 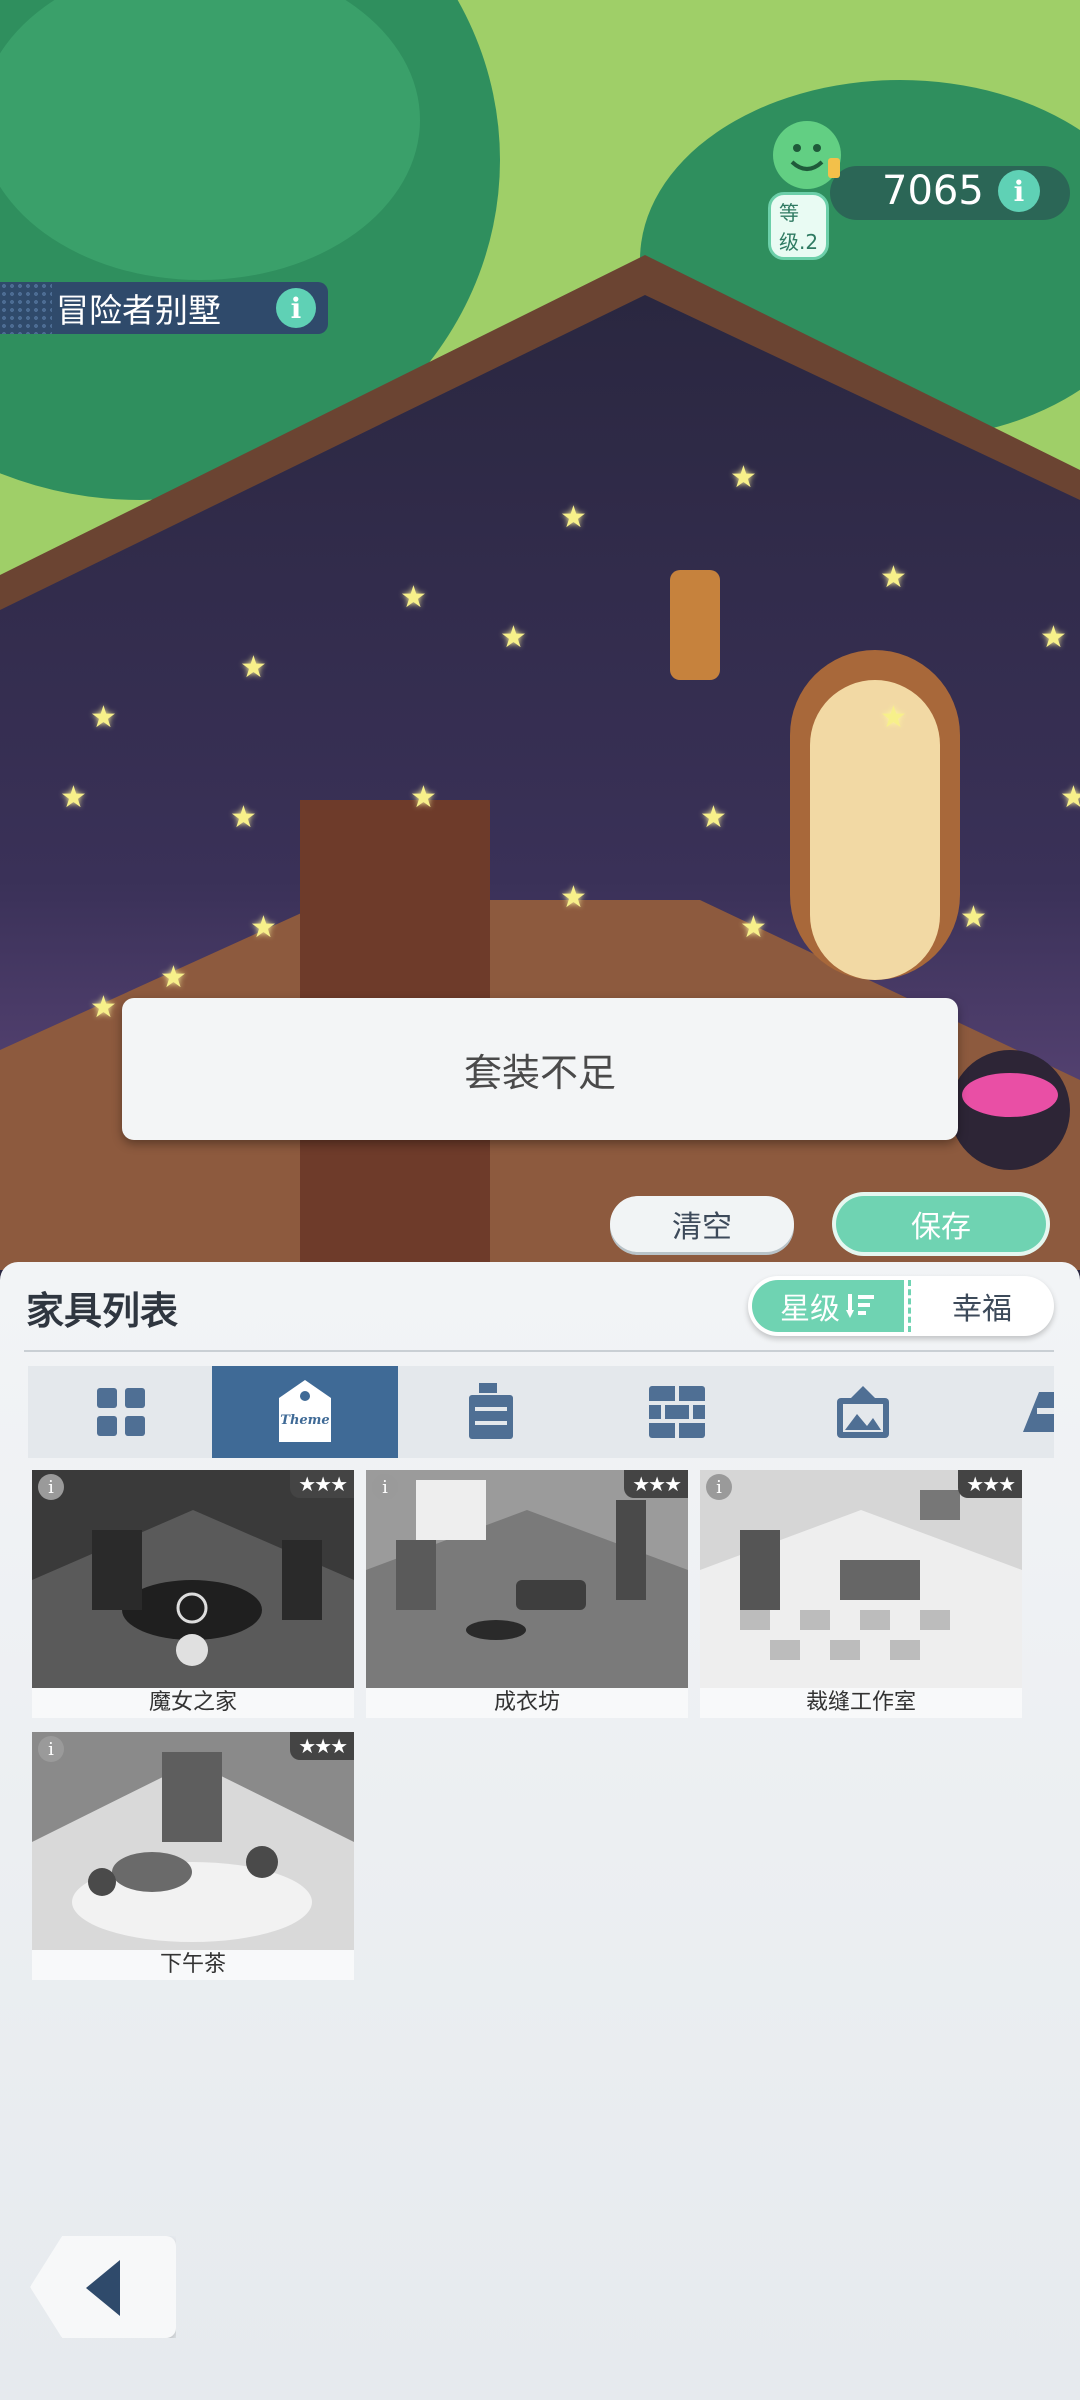 What do you see at coordinates (860, 1702) in the screenshot?
I see `set-label: 裁缝工作室` at bounding box center [860, 1702].